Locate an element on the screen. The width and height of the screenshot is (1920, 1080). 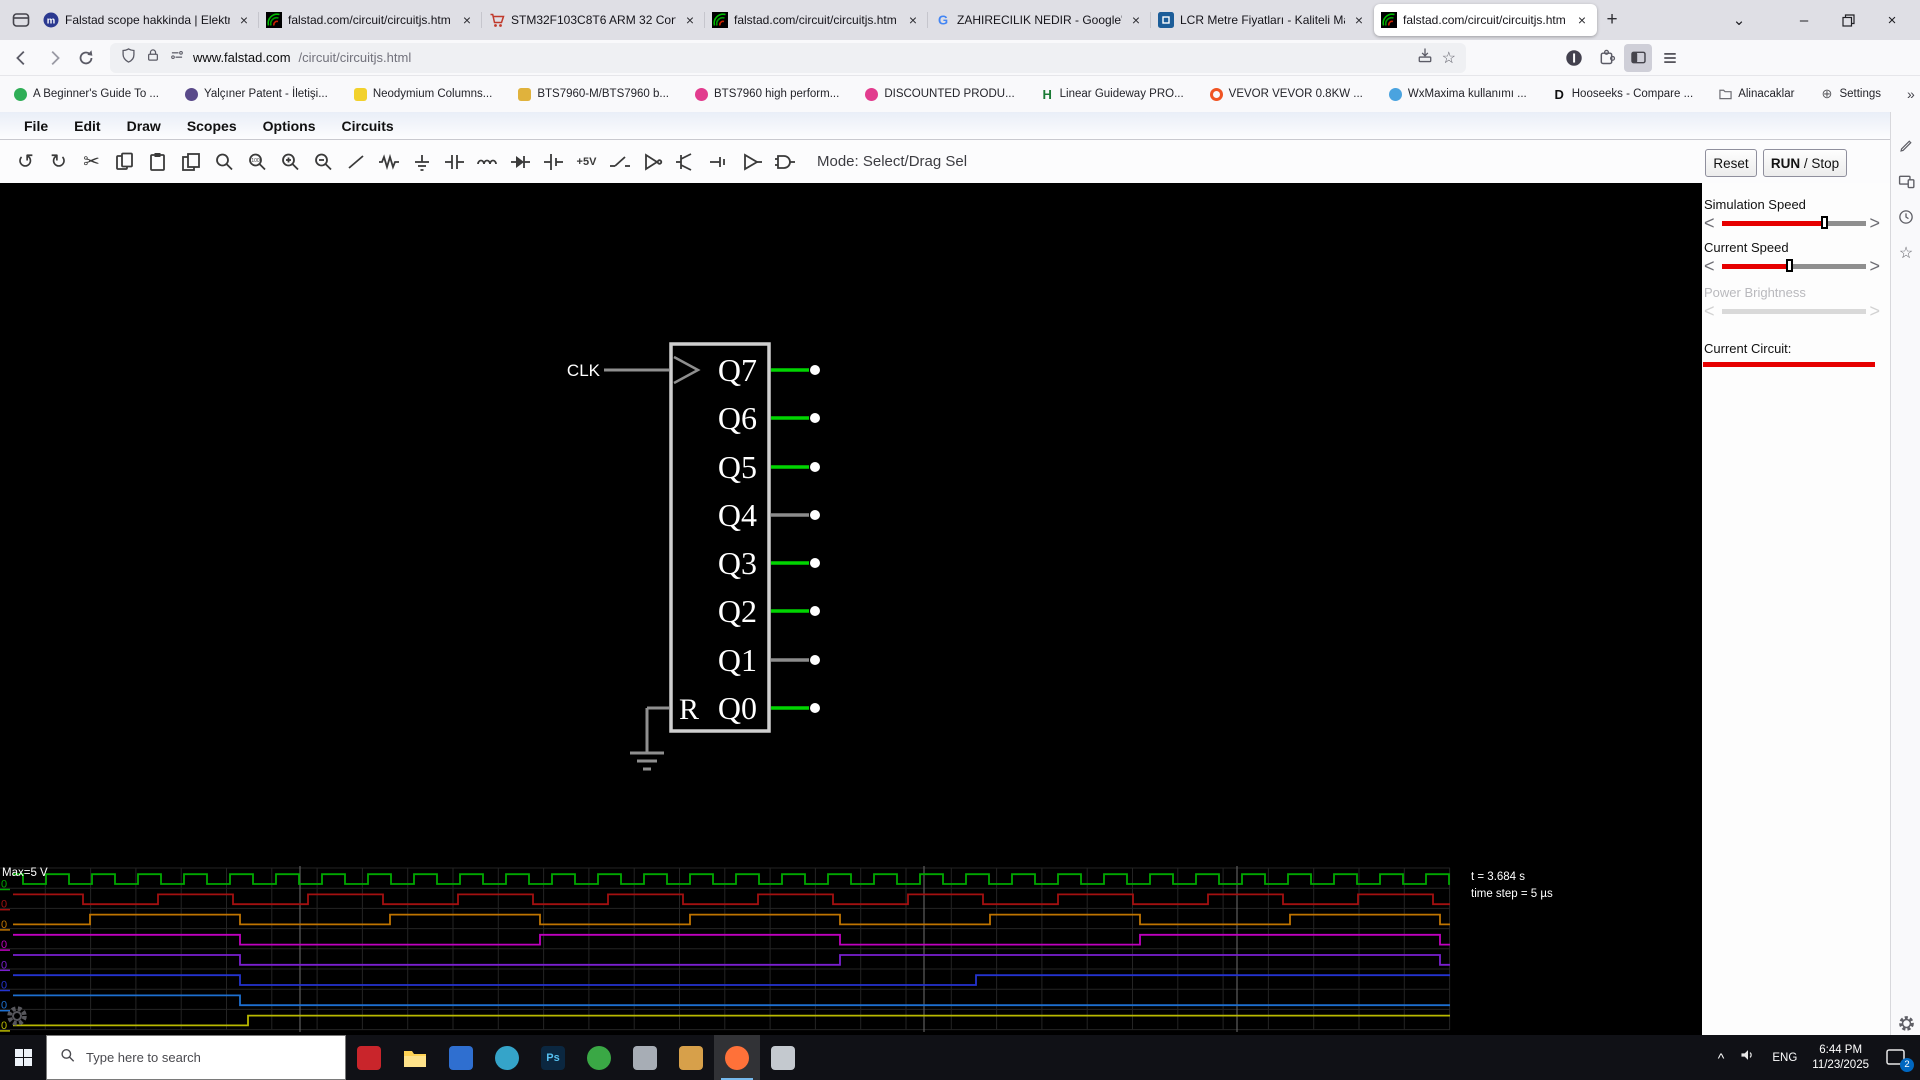
restore-button is located at coordinates (1848, 20).